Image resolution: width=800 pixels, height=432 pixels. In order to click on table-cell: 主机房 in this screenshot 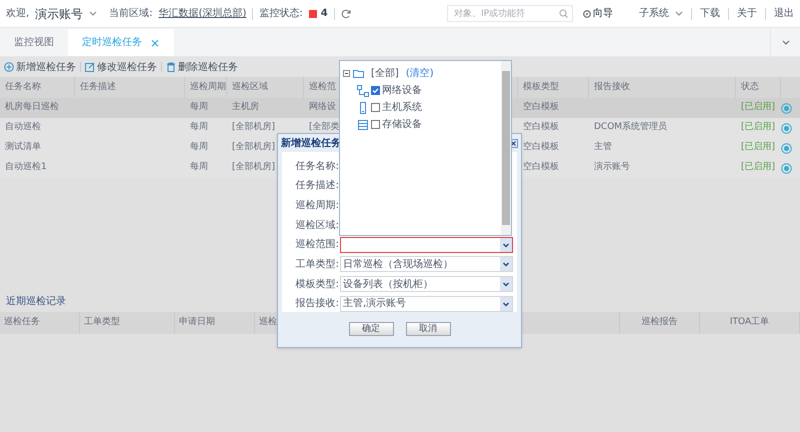, I will do `click(245, 107)`.